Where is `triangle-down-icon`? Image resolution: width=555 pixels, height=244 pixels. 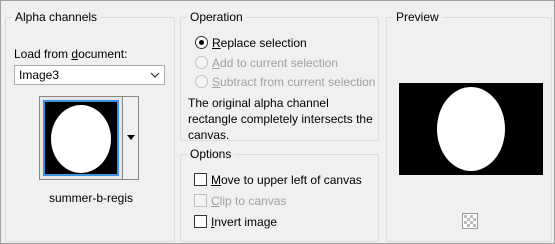
triangle-down-icon is located at coordinates (131, 137).